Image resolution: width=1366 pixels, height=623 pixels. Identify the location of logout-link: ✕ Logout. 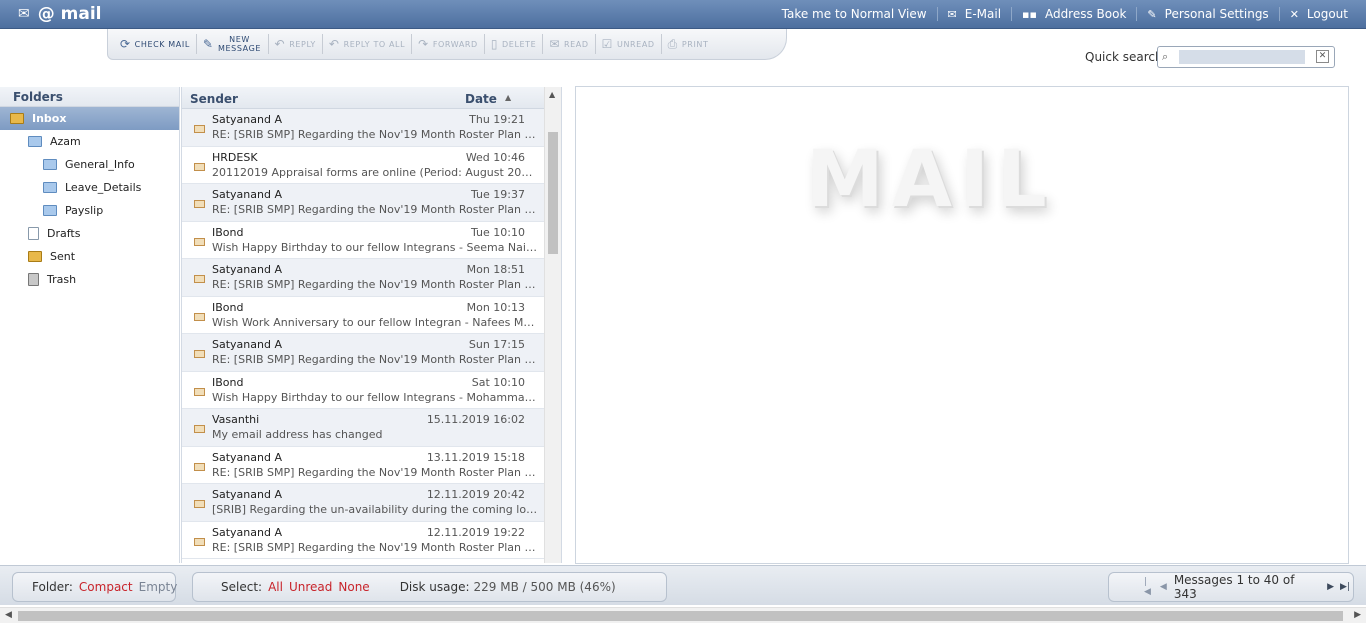
(1318, 14).